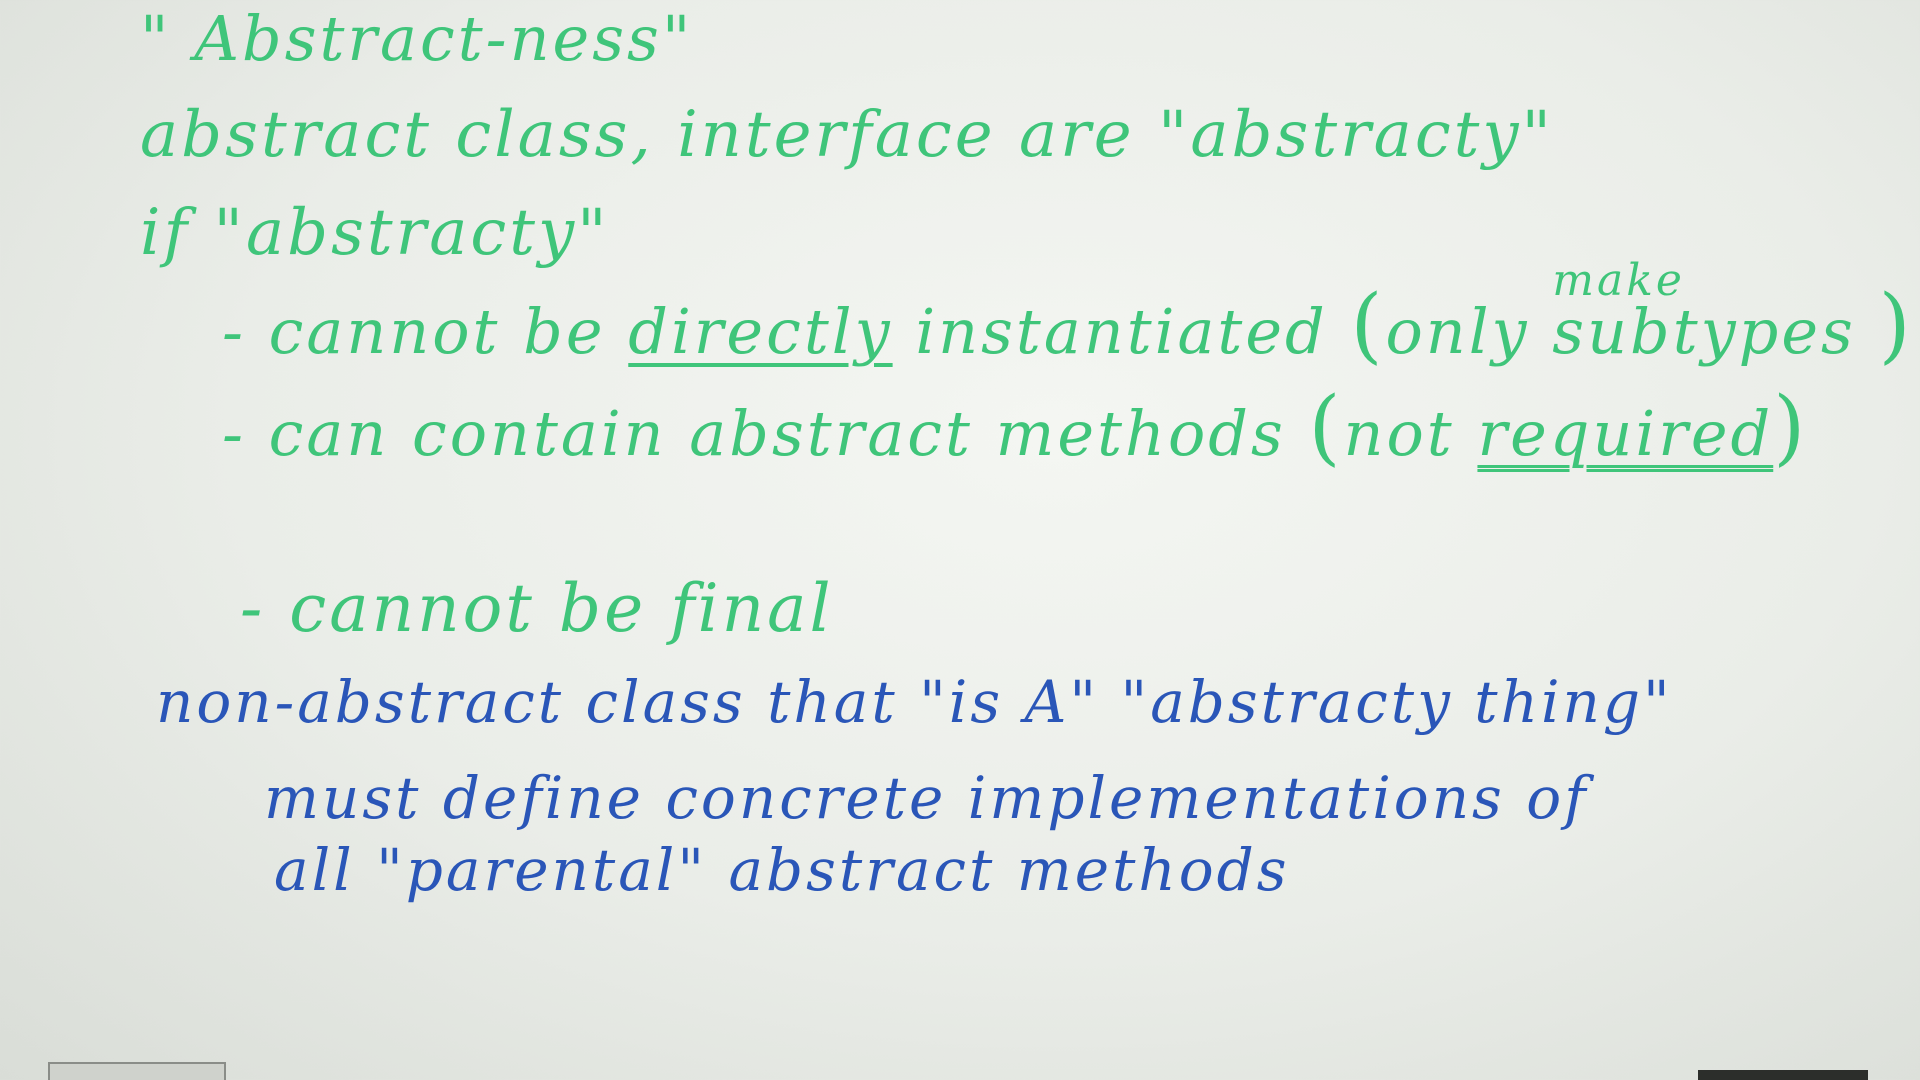 The image size is (1920, 1080). Describe the element at coordinates (1896, 325) in the screenshot. I see `close-paren: )` at that location.